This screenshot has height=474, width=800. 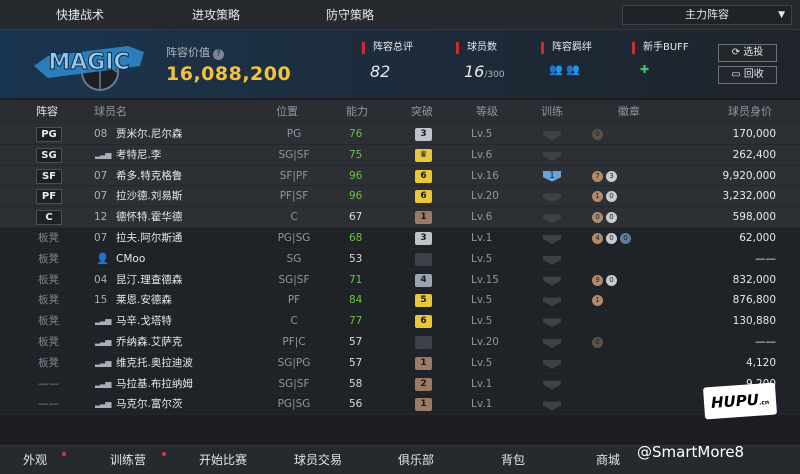 I want to click on nav-player-trade: 球员交易, so click(x=318, y=460).